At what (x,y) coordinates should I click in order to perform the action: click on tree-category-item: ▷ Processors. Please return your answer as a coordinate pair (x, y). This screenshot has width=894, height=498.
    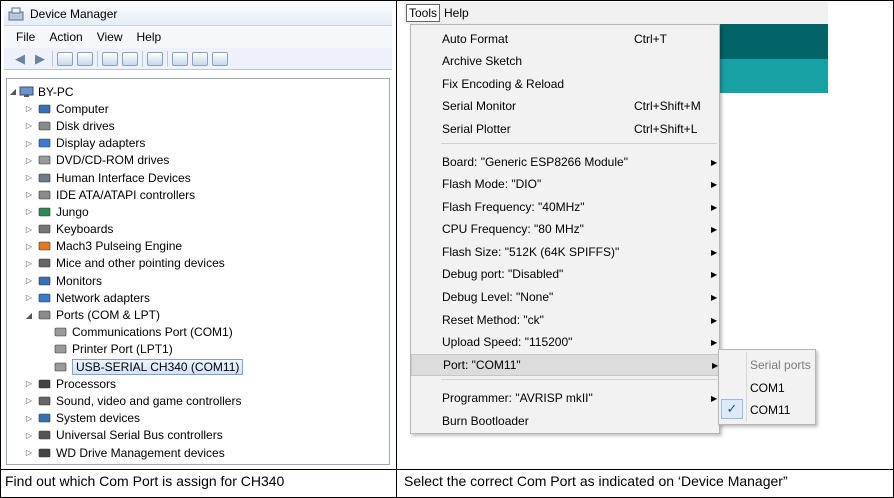
    Looking at the image, I should click on (198, 383).